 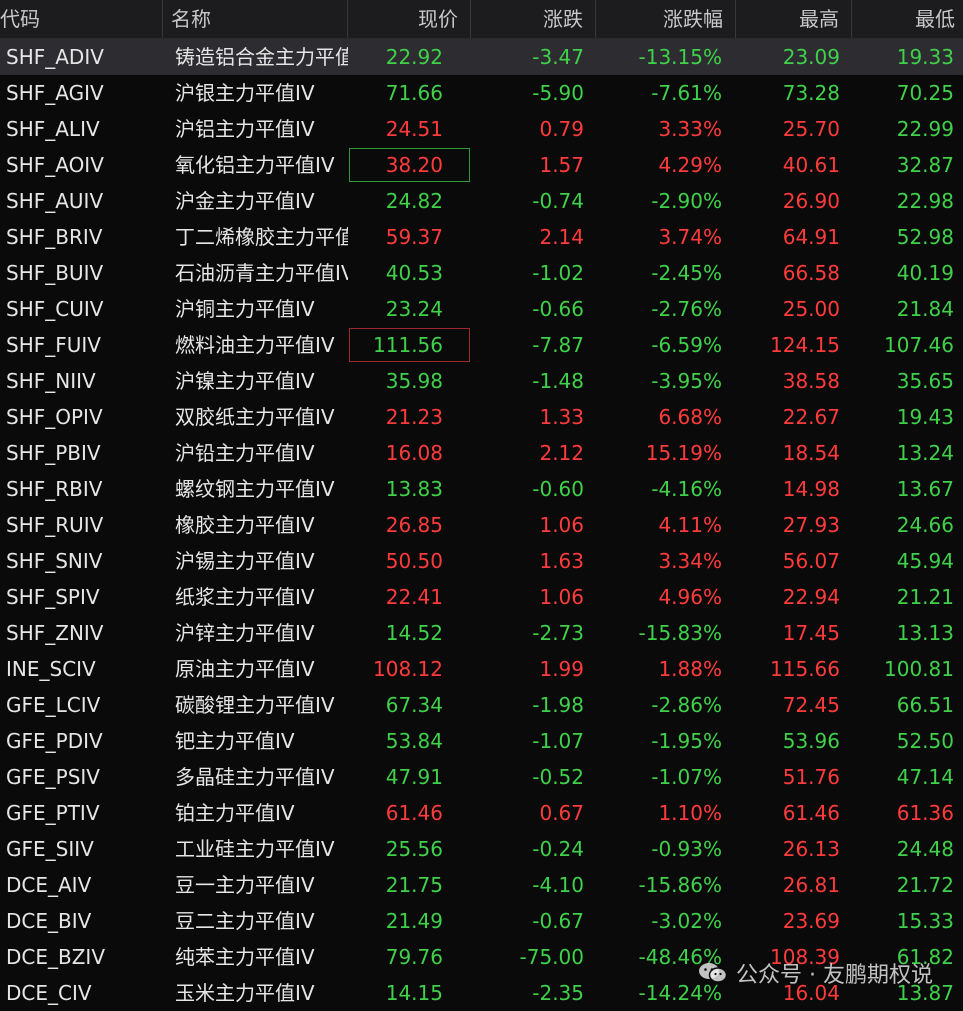 I want to click on col-header-high: 最高, so click(x=794, y=19).